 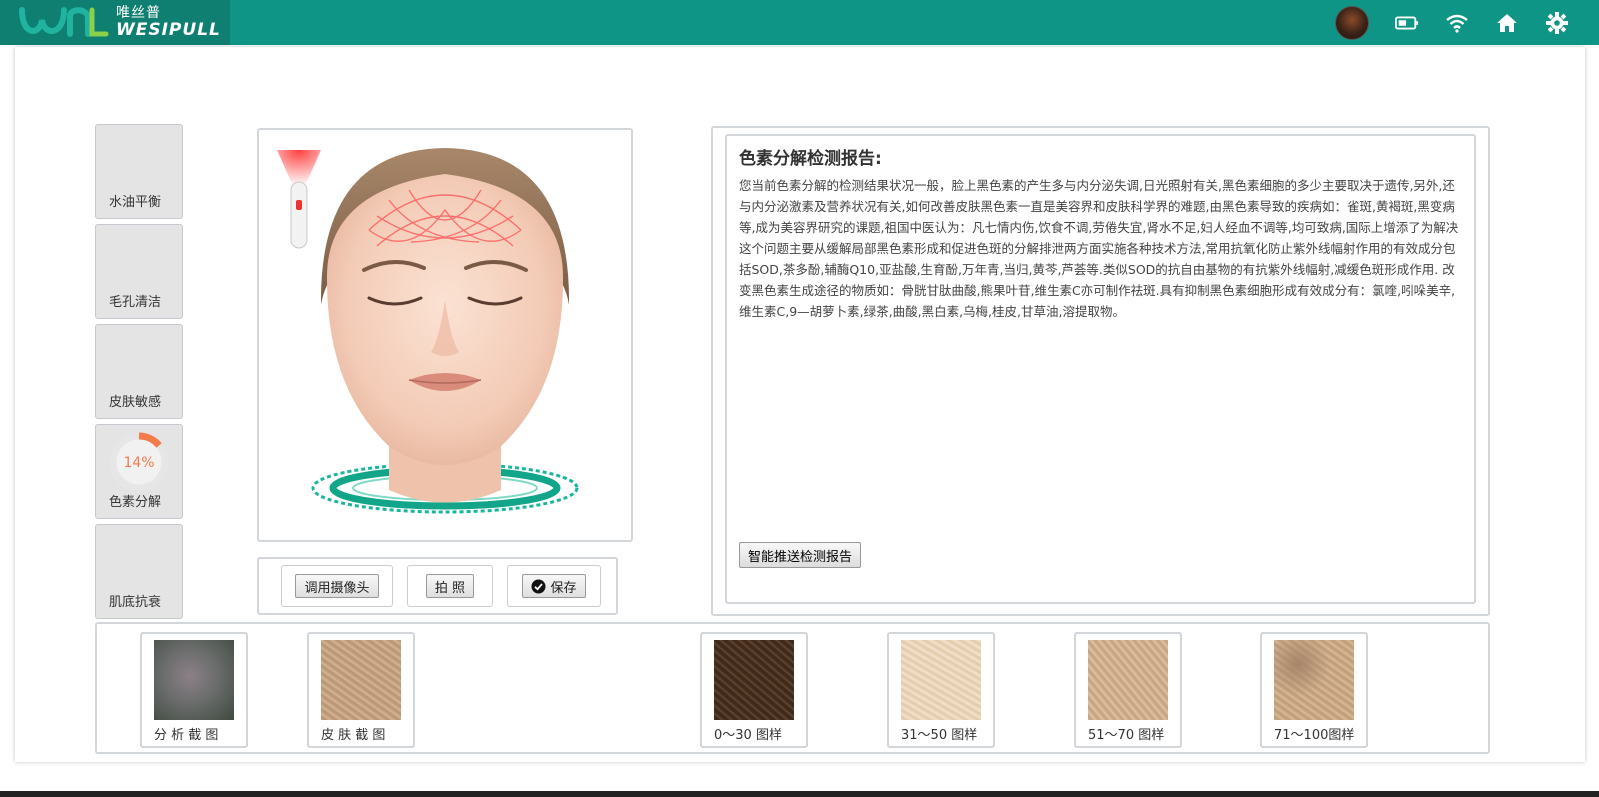 I want to click on brand-logo: 唯丝普 WESIPULL, so click(x=115, y=22).